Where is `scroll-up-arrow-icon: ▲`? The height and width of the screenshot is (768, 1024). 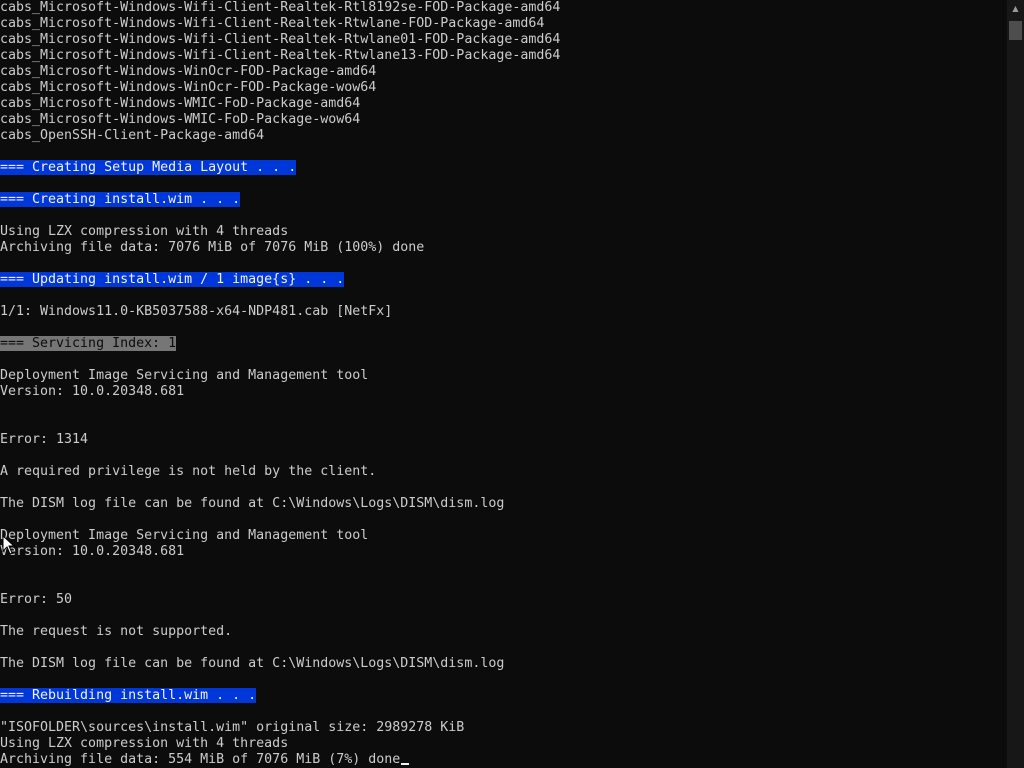 scroll-up-arrow-icon: ▲ is located at coordinates (1015, 8).